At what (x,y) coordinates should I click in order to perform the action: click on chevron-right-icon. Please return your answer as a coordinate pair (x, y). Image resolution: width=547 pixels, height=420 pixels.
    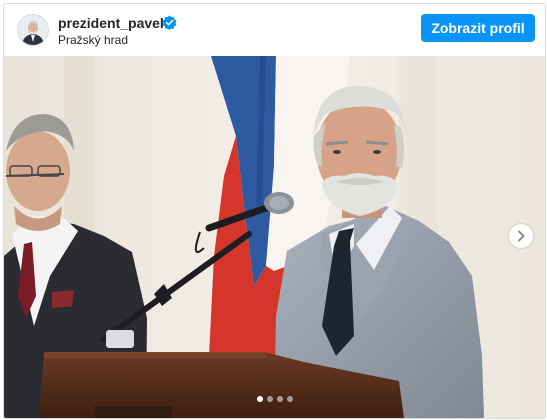
    Looking at the image, I should click on (521, 236).